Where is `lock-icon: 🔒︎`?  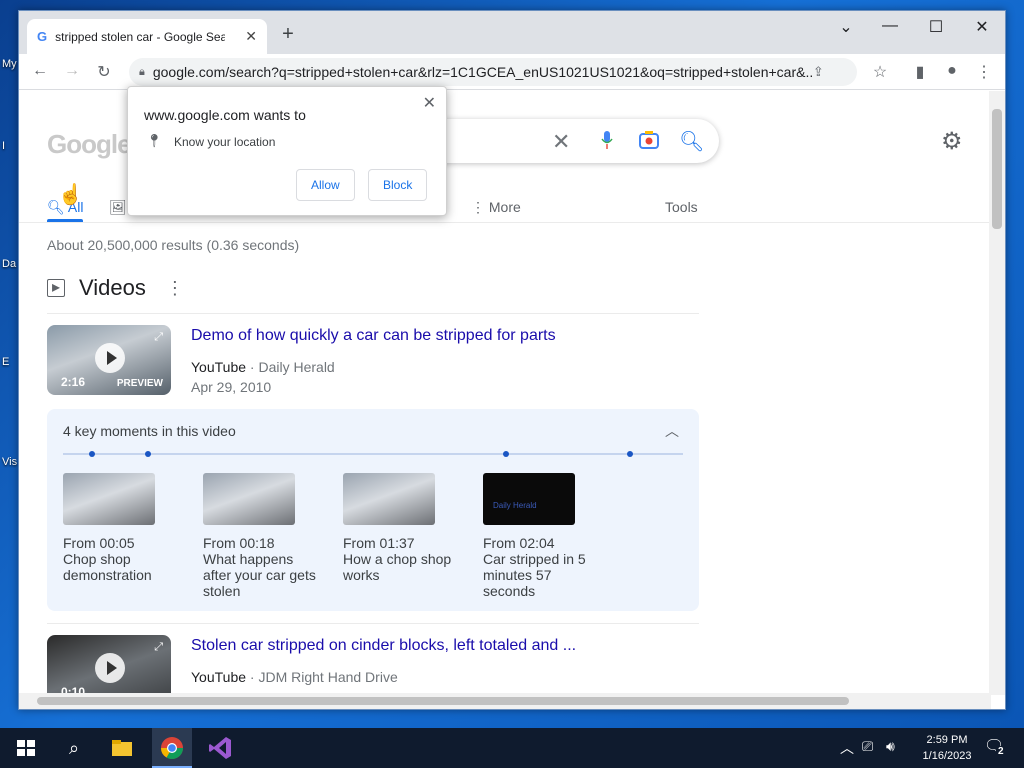 lock-icon: 🔒︎ is located at coordinates (142, 72).